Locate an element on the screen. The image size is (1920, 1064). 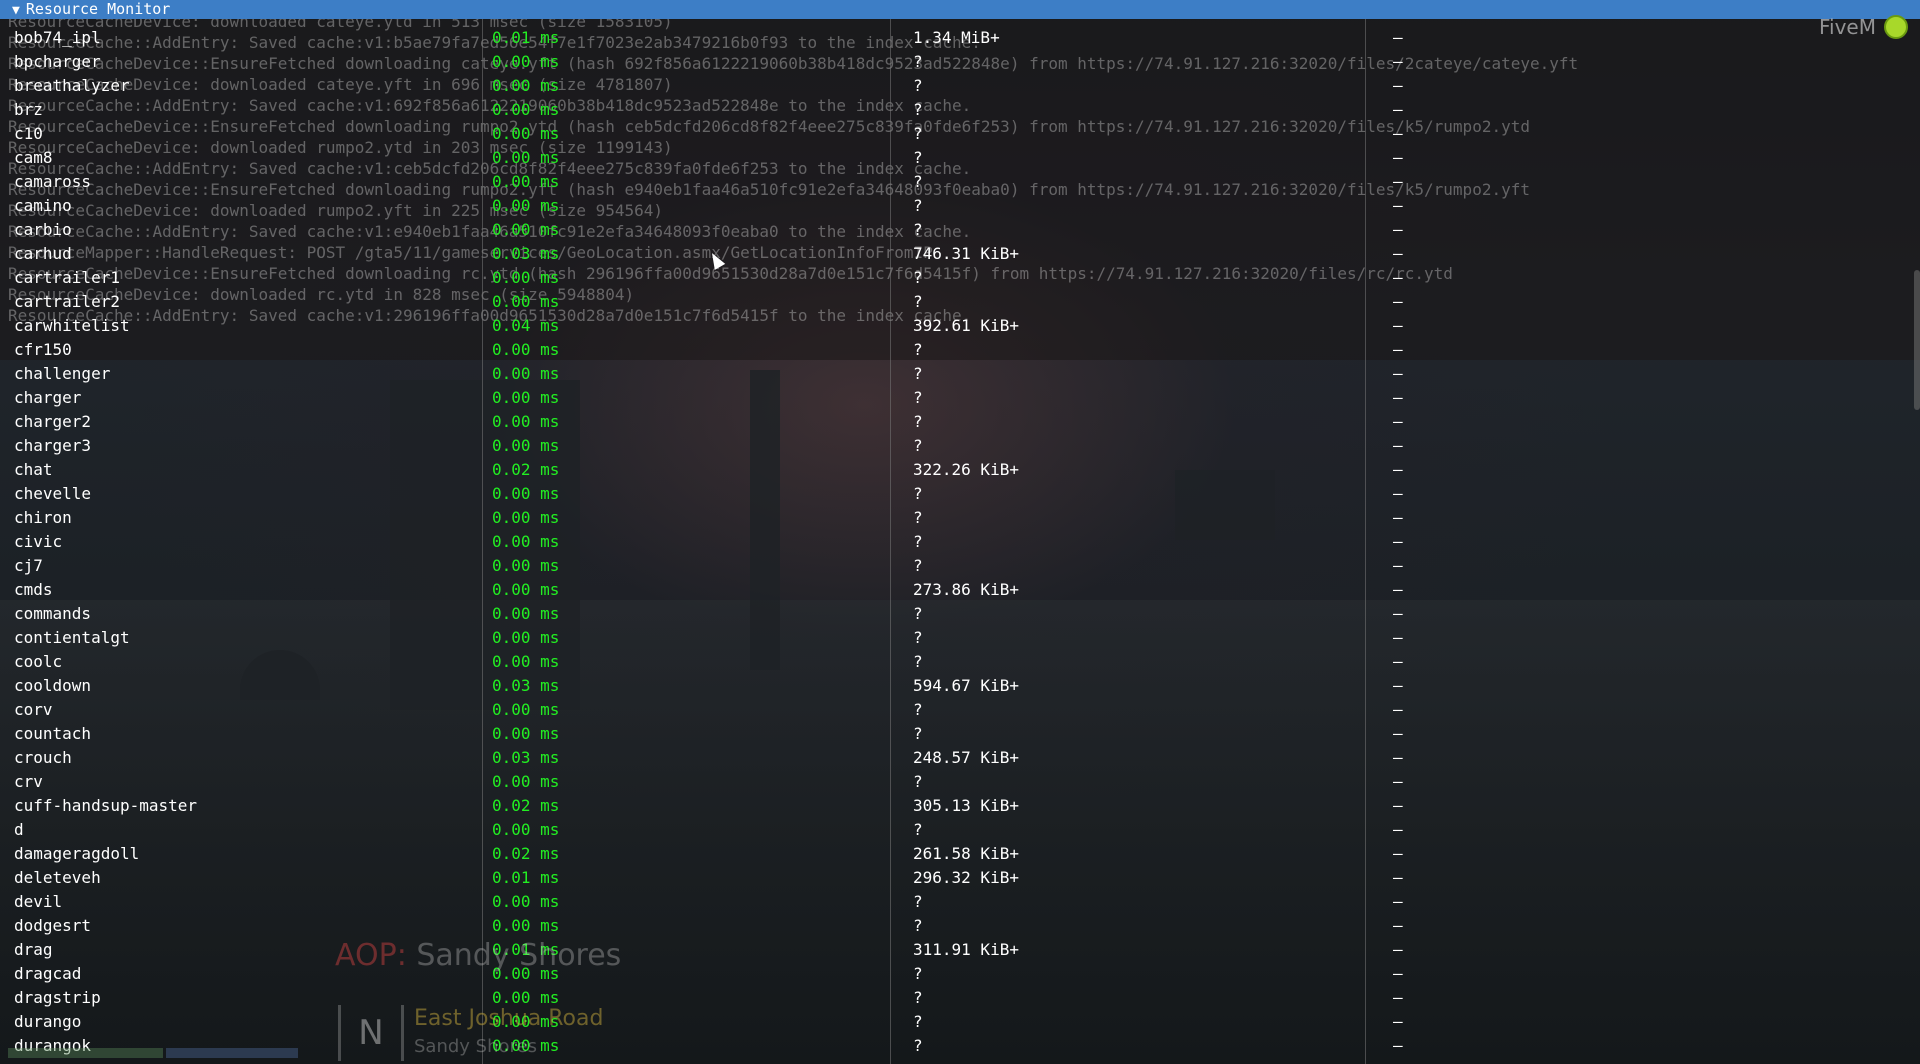
resource-memory: 746.31 KiB+ is located at coordinates (966, 253).